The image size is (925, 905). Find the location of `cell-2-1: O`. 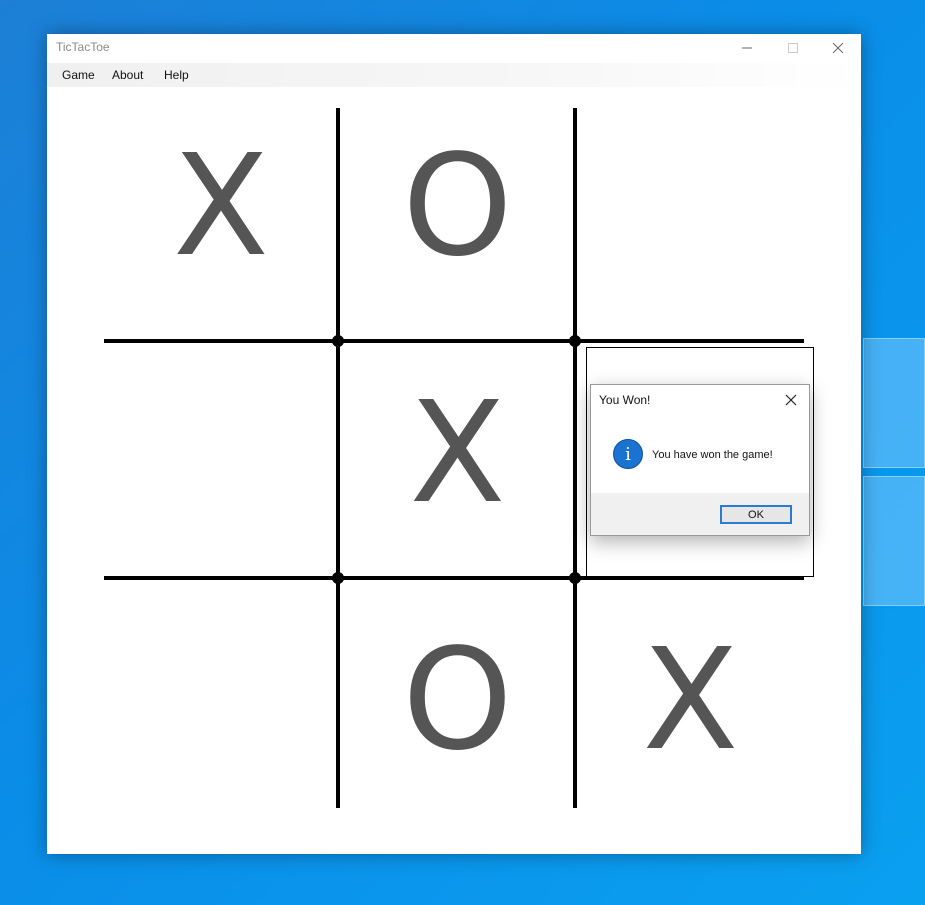

cell-2-1: O is located at coordinates (457, 701).